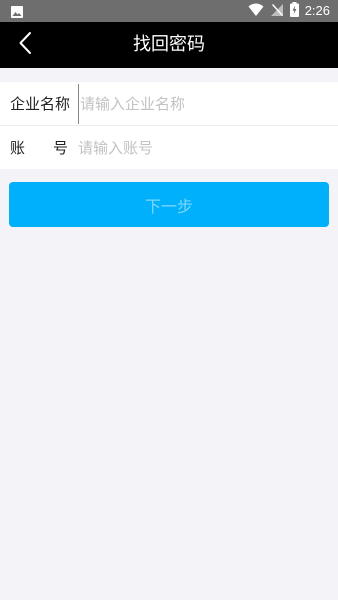 This screenshot has height=600, width=338. I want to click on company-row: 企业名称, so click(169, 104).